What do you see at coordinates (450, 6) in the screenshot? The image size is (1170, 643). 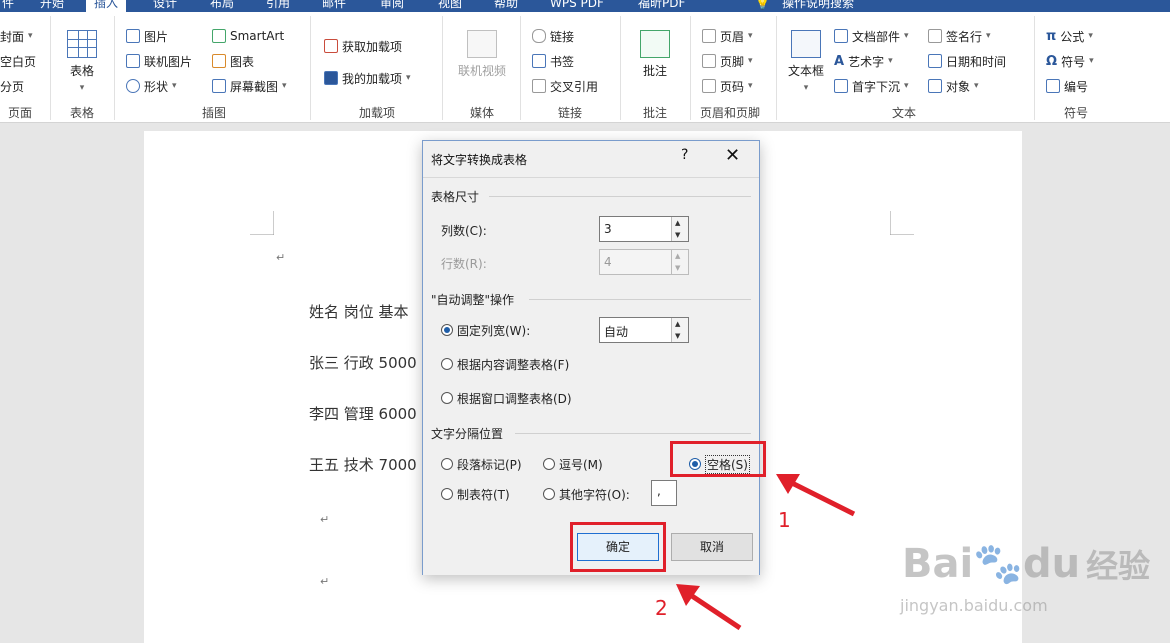 I see `tab-view: 视图` at bounding box center [450, 6].